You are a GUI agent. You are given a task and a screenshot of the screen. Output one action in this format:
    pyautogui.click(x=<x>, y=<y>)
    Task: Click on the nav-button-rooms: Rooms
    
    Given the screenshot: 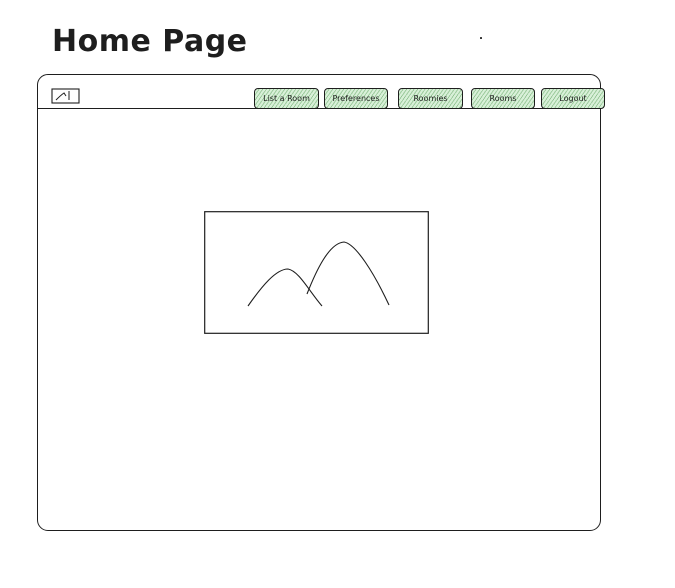 What is the action you would take?
    pyautogui.click(x=503, y=98)
    